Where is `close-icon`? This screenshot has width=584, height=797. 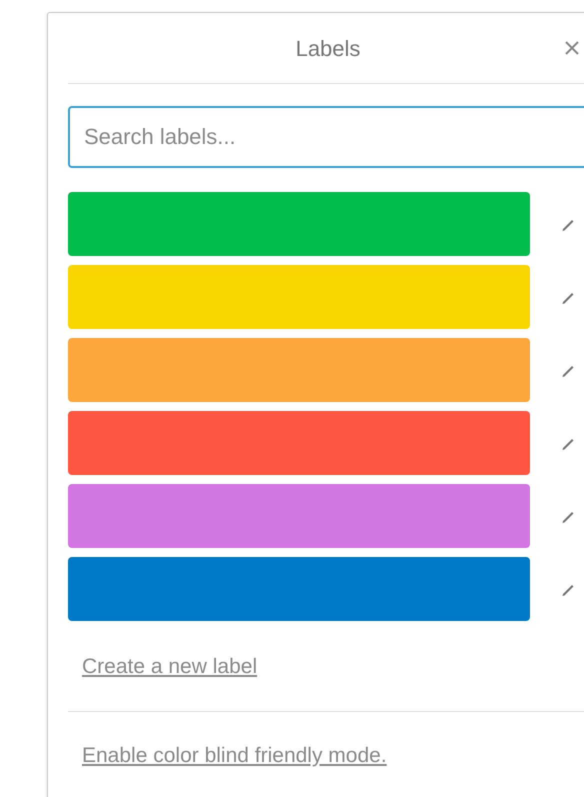
close-icon is located at coordinates (572, 48).